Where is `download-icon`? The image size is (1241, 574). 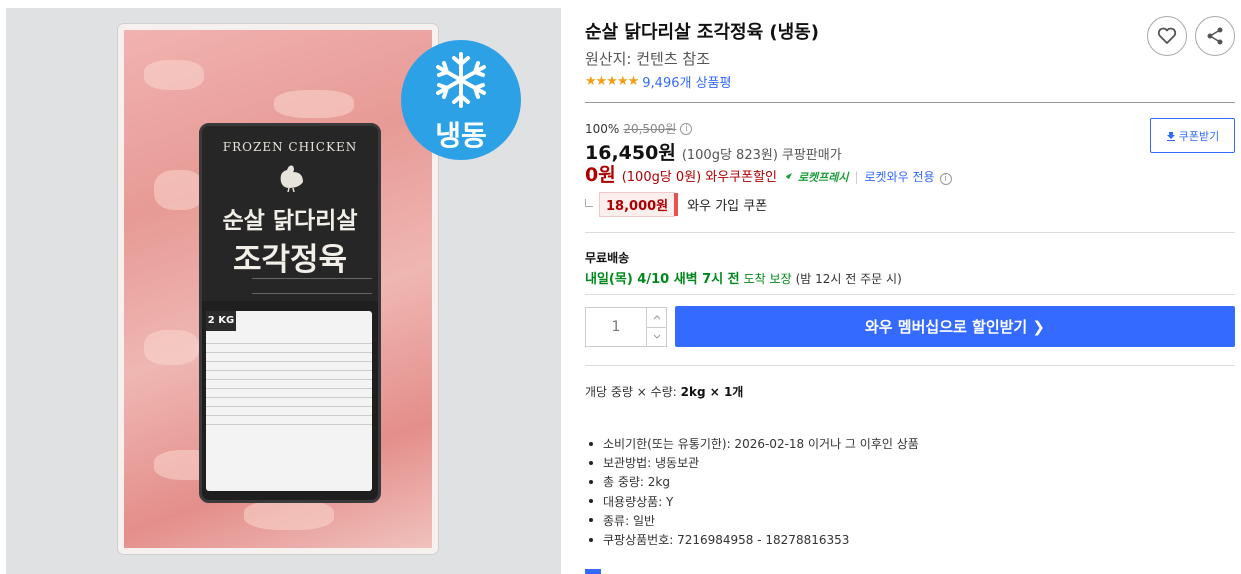
download-icon is located at coordinates (1170, 136).